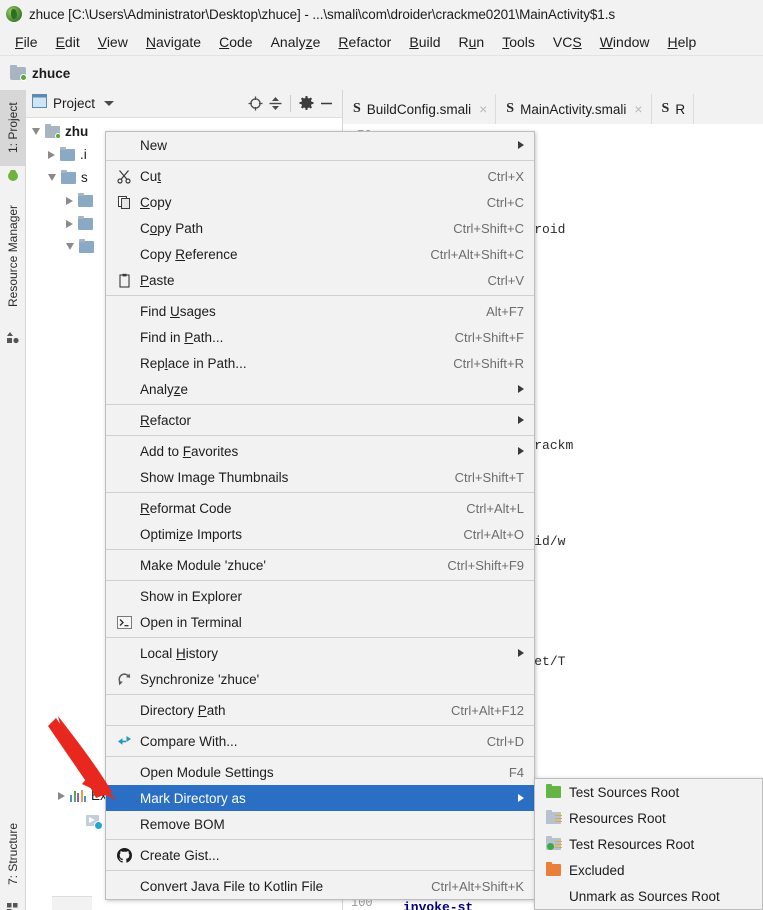 The image size is (763, 910). Describe the element at coordinates (320, 228) in the screenshot. I see `menu-item-copy-path: Copy Path Ctrl+Shift+C` at that location.